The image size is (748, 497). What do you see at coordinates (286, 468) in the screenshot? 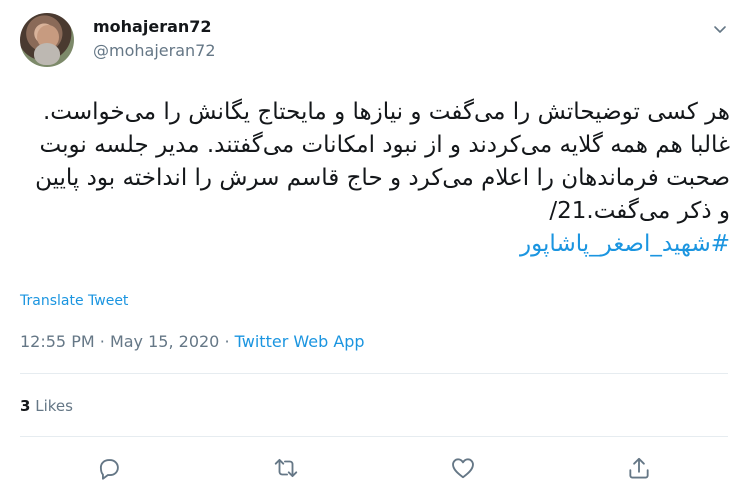
I see `retweet-icon` at bounding box center [286, 468].